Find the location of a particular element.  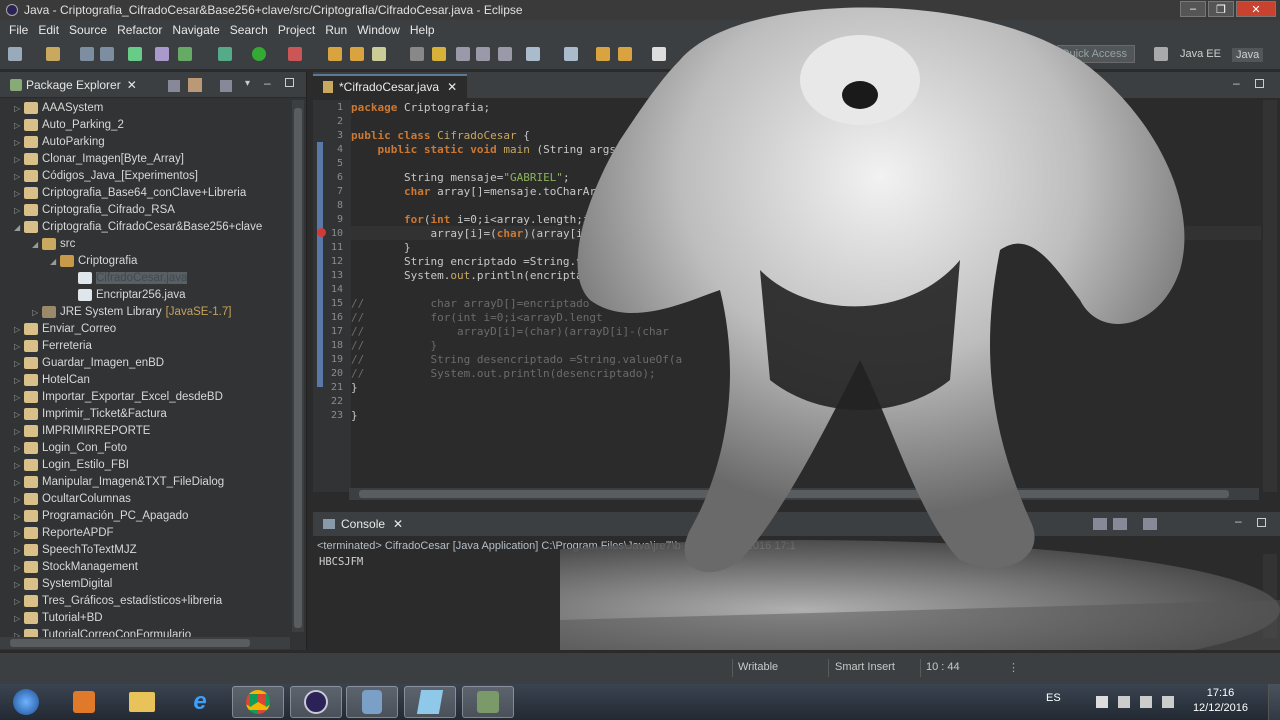

code-line: 3 public class CifradoCesar { is located at coordinates (785, 136).